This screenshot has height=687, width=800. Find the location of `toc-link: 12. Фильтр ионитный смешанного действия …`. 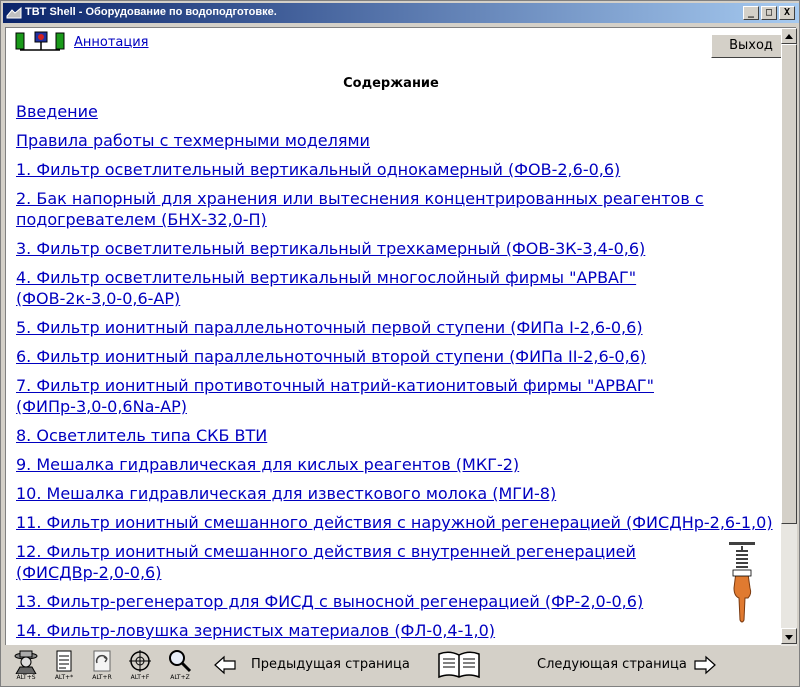

toc-link: 12. Фильтр ионитный смешанного действия … is located at coordinates (396, 562).